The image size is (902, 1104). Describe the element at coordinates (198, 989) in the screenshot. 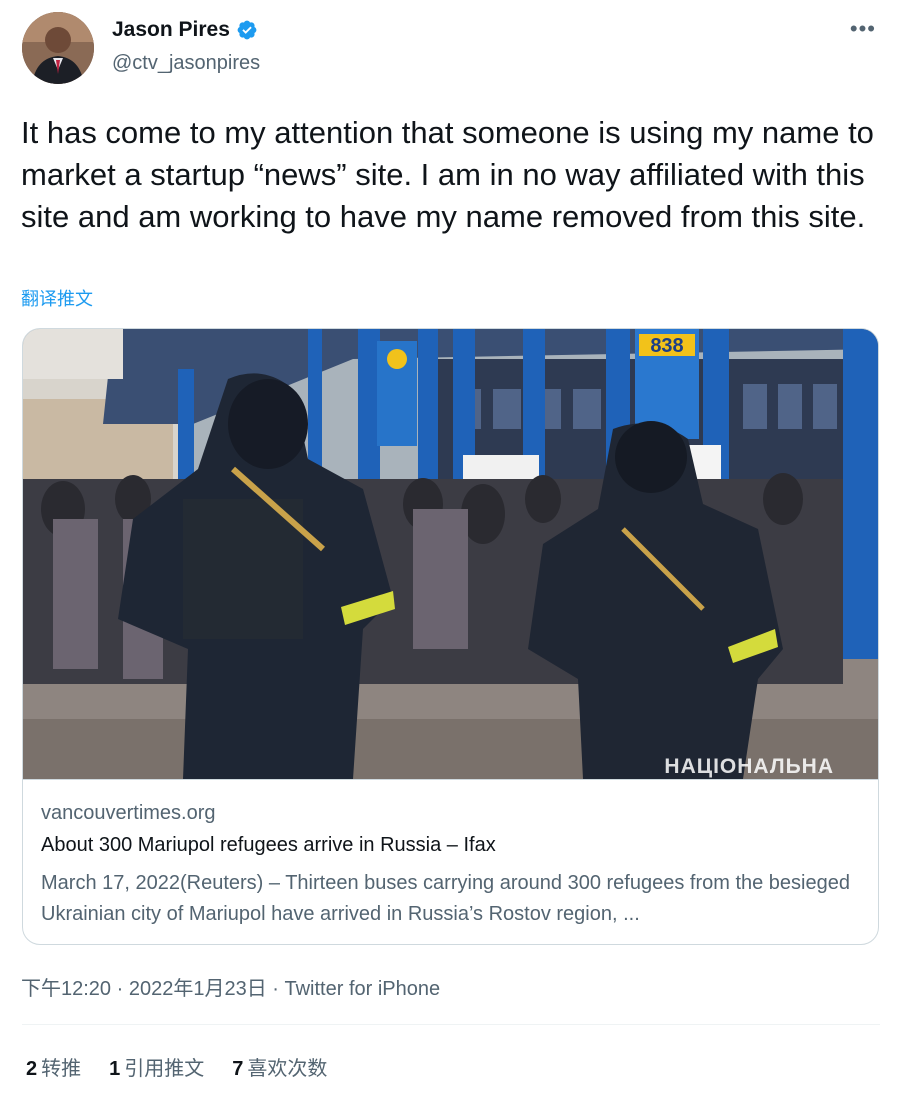

I see `tweet-date: 2022年1月23日` at that location.